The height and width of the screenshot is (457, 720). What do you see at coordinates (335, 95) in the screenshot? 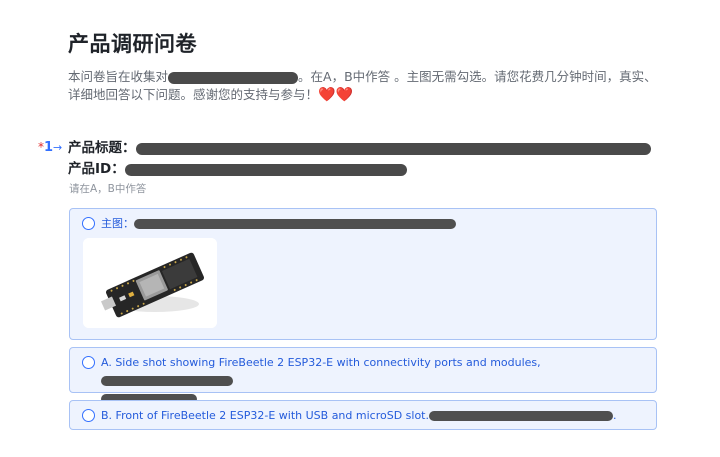
I see `hearts-emoji: ❤️❤️` at bounding box center [335, 95].